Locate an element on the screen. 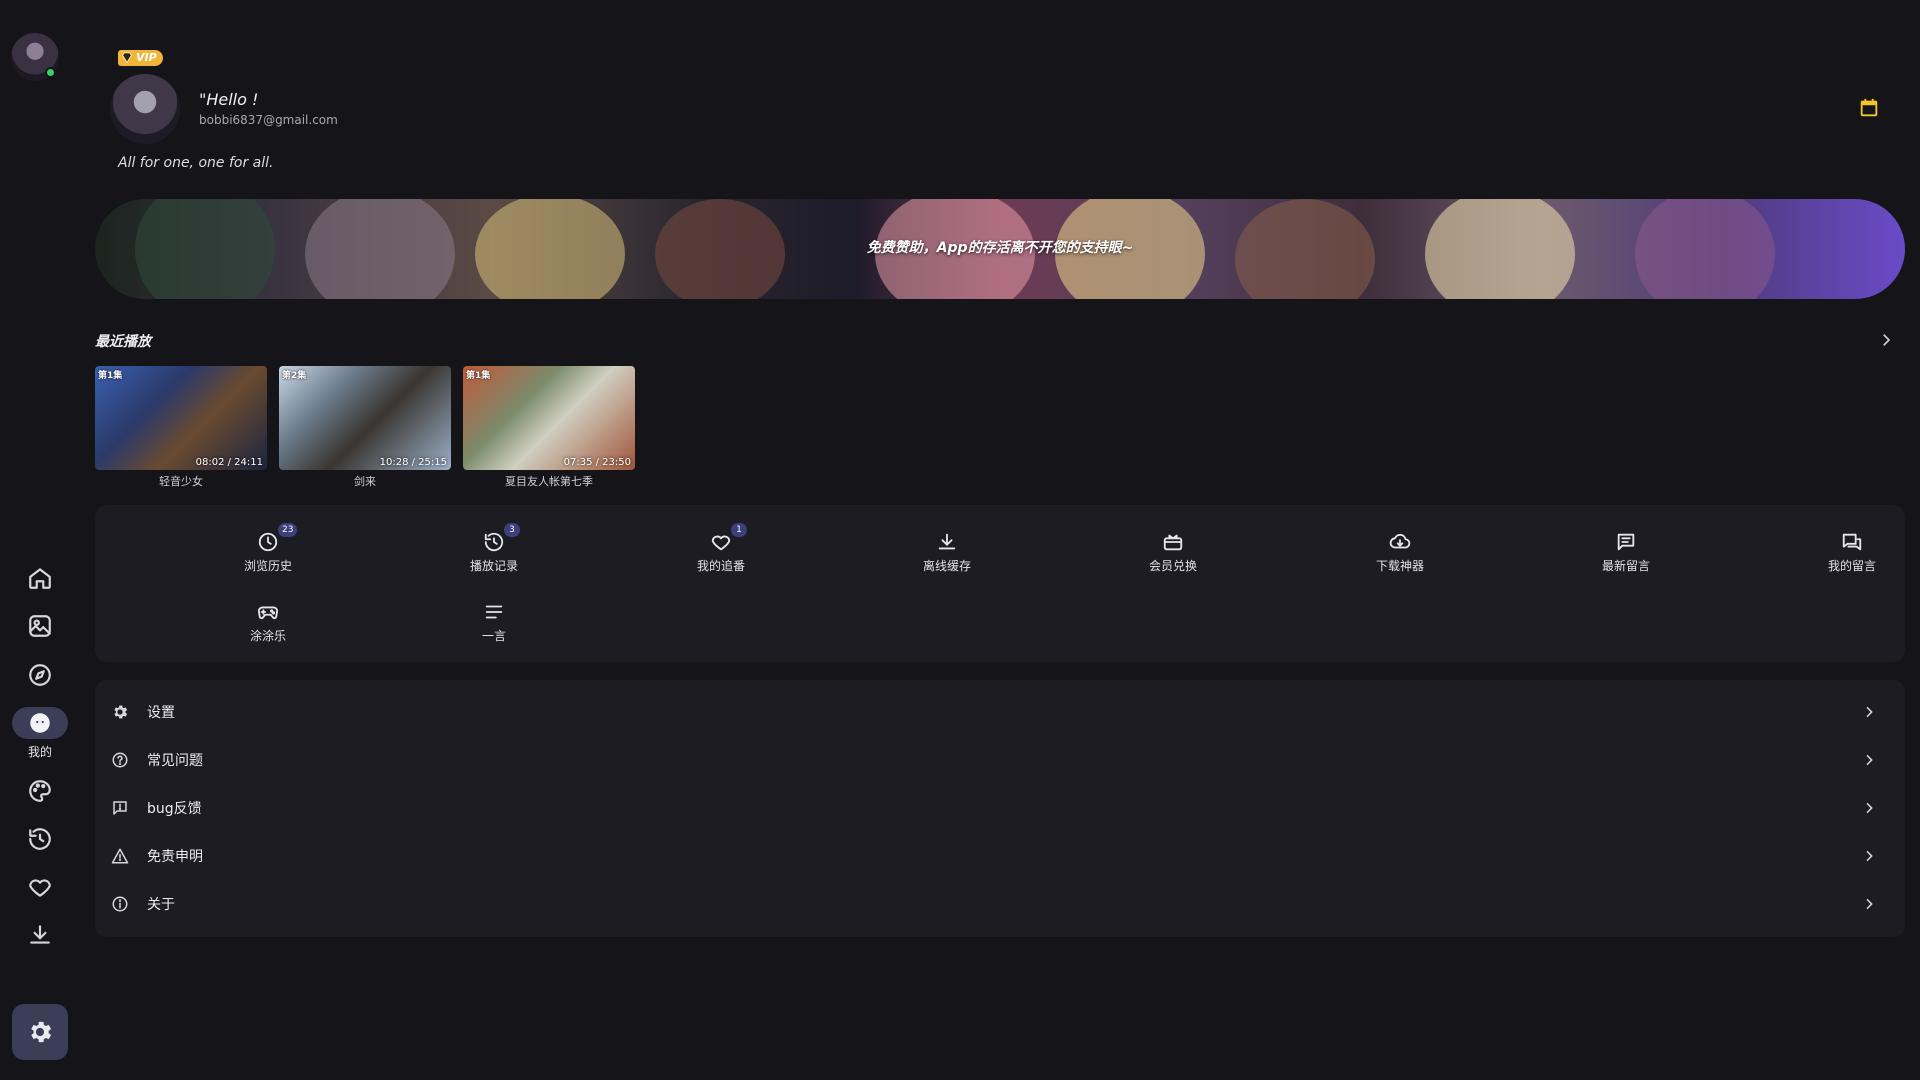 The height and width of the screenshot is (1080, 1920). profile-icon is located at coordinates (40, 723).